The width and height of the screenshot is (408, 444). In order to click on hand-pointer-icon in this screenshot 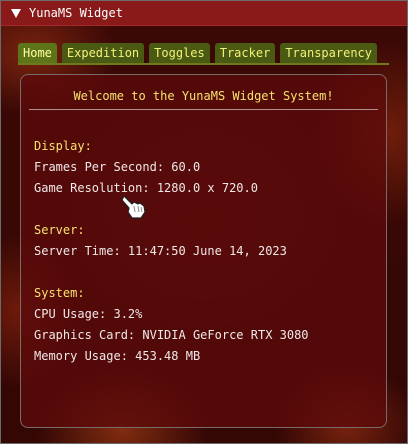, I will do `click(133, 207)`.